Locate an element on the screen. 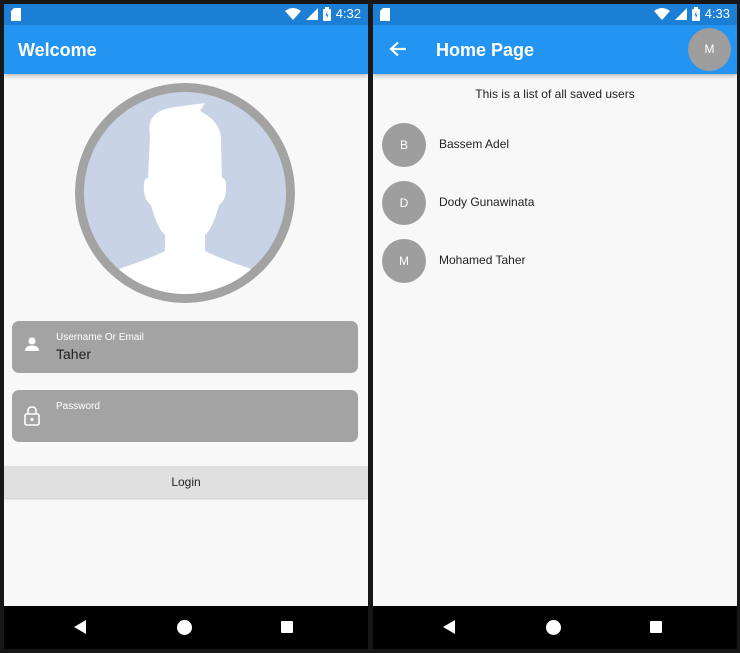  page-title: Home Page is located at coordinates (485, 50).